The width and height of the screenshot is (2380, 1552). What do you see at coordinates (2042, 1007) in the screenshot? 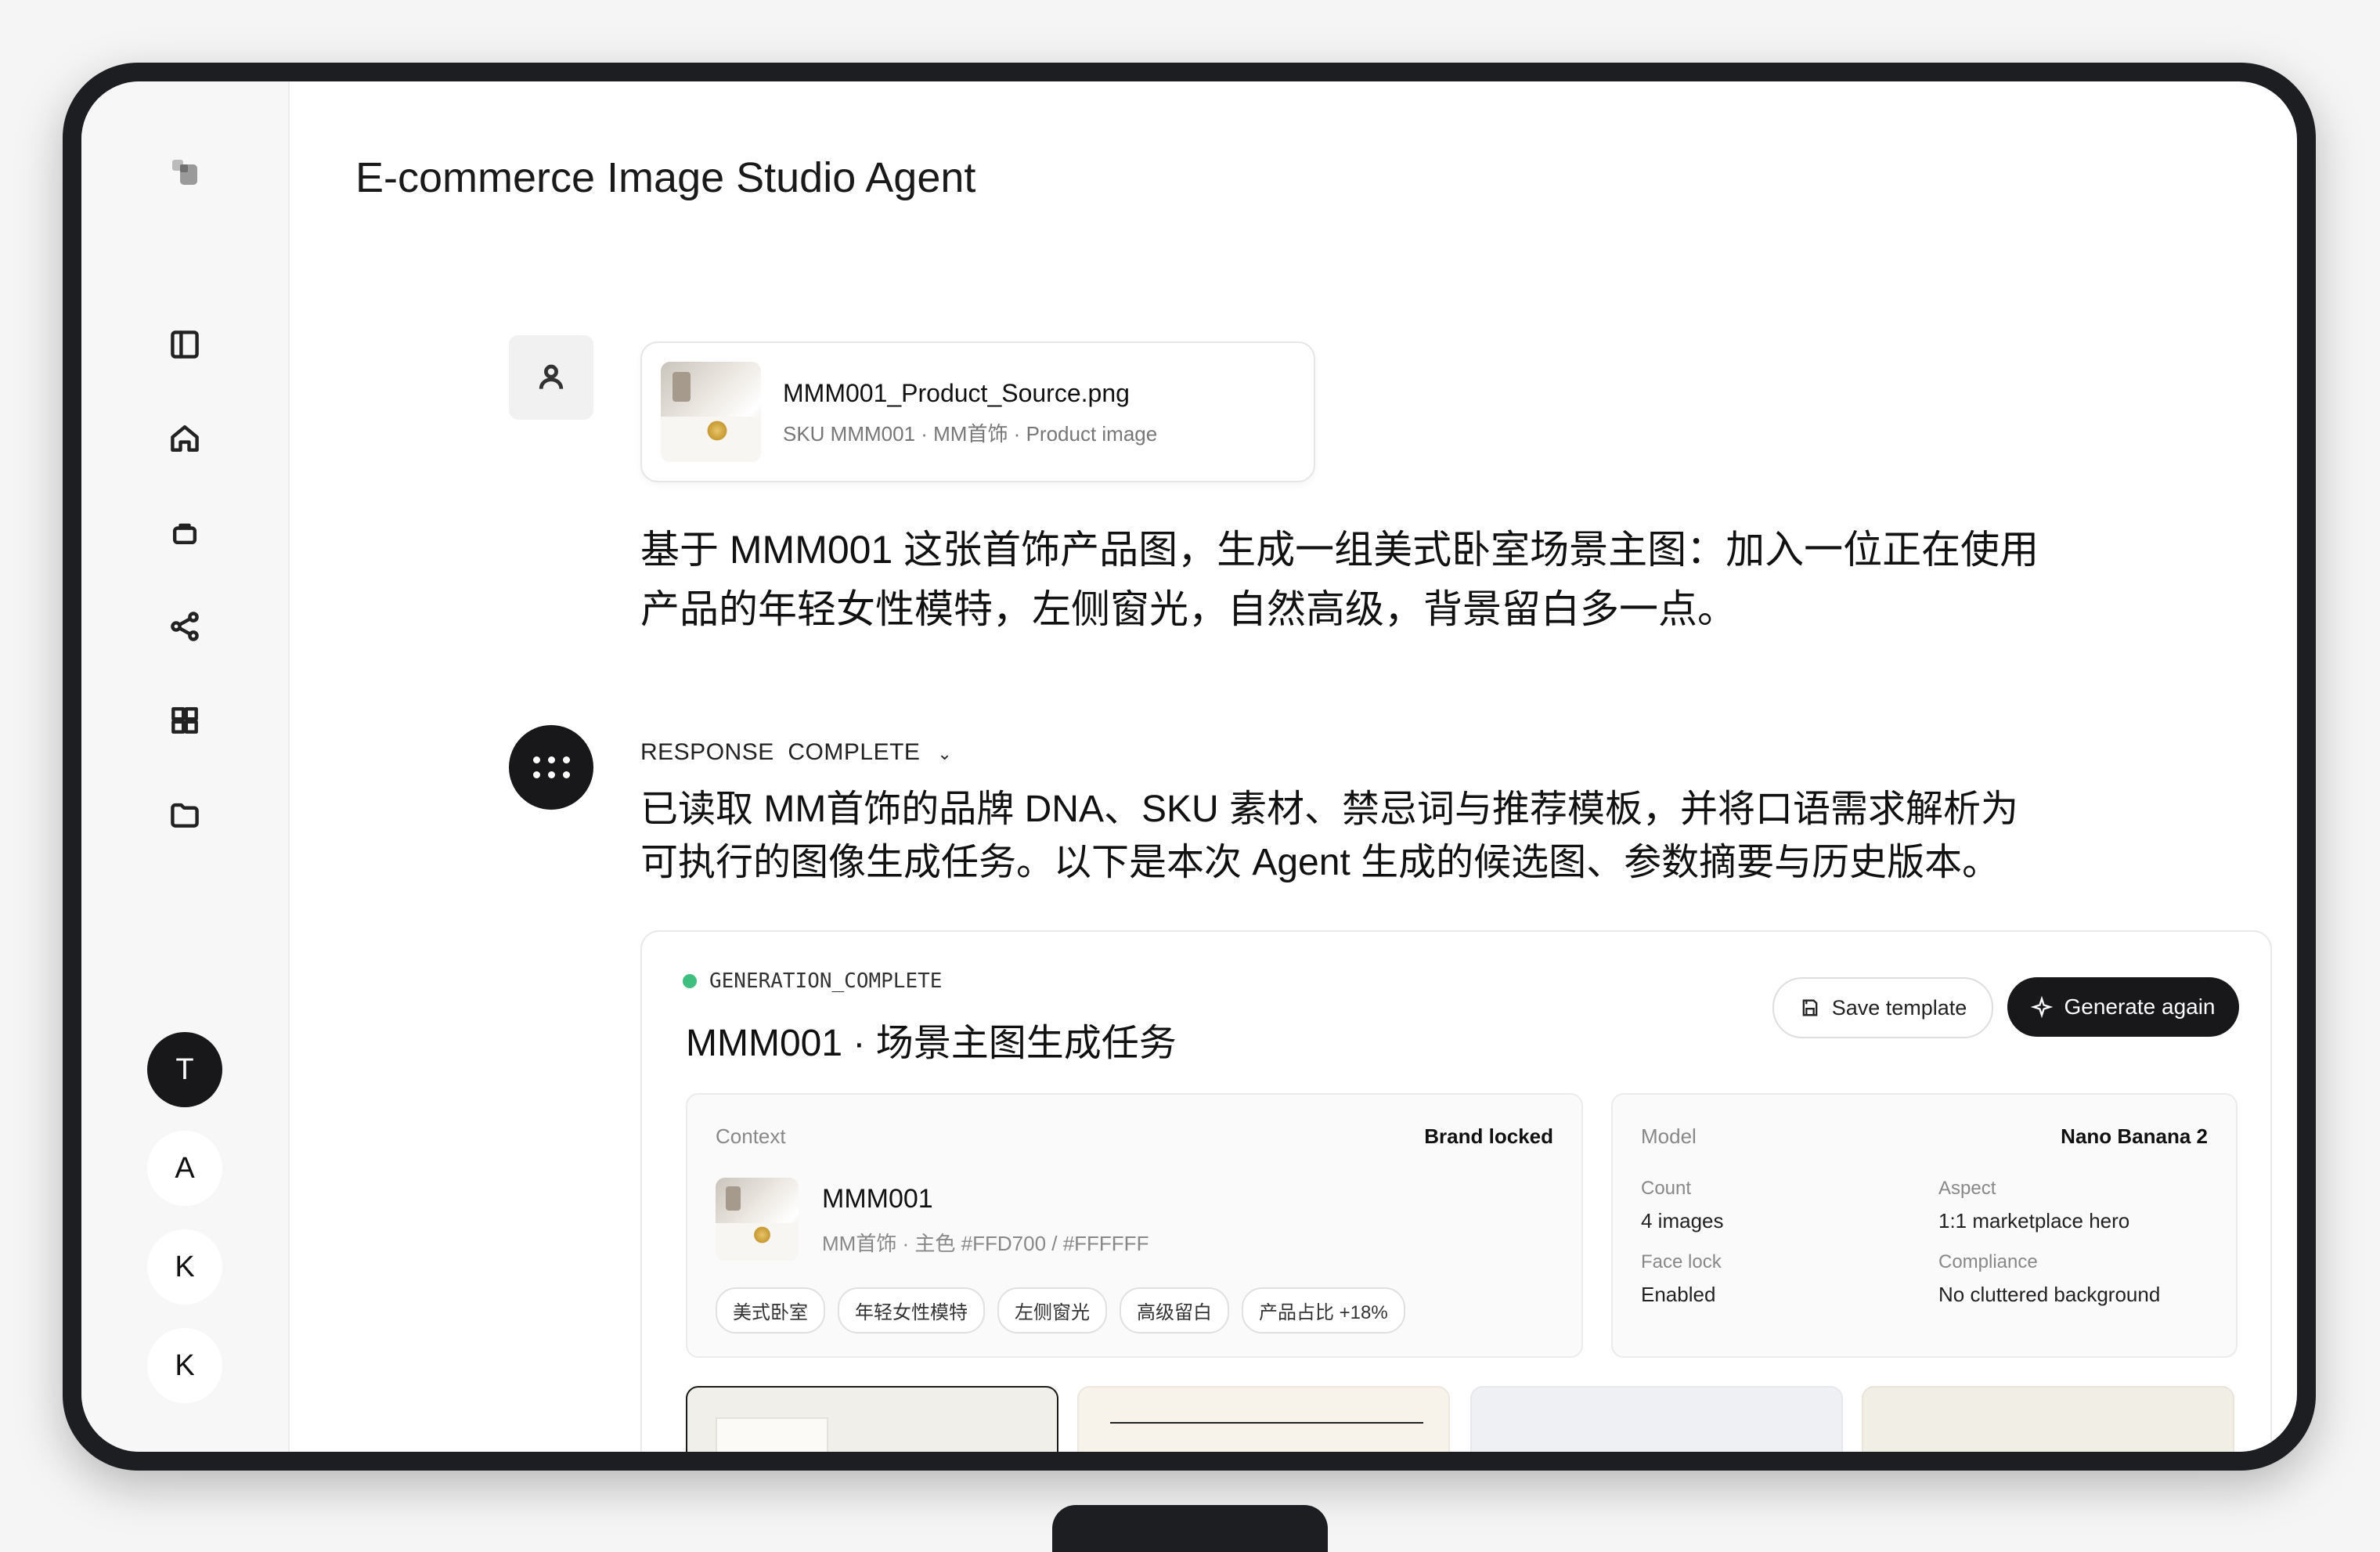
I see `sparkle-icon` at bounding box center [2042, 1007].